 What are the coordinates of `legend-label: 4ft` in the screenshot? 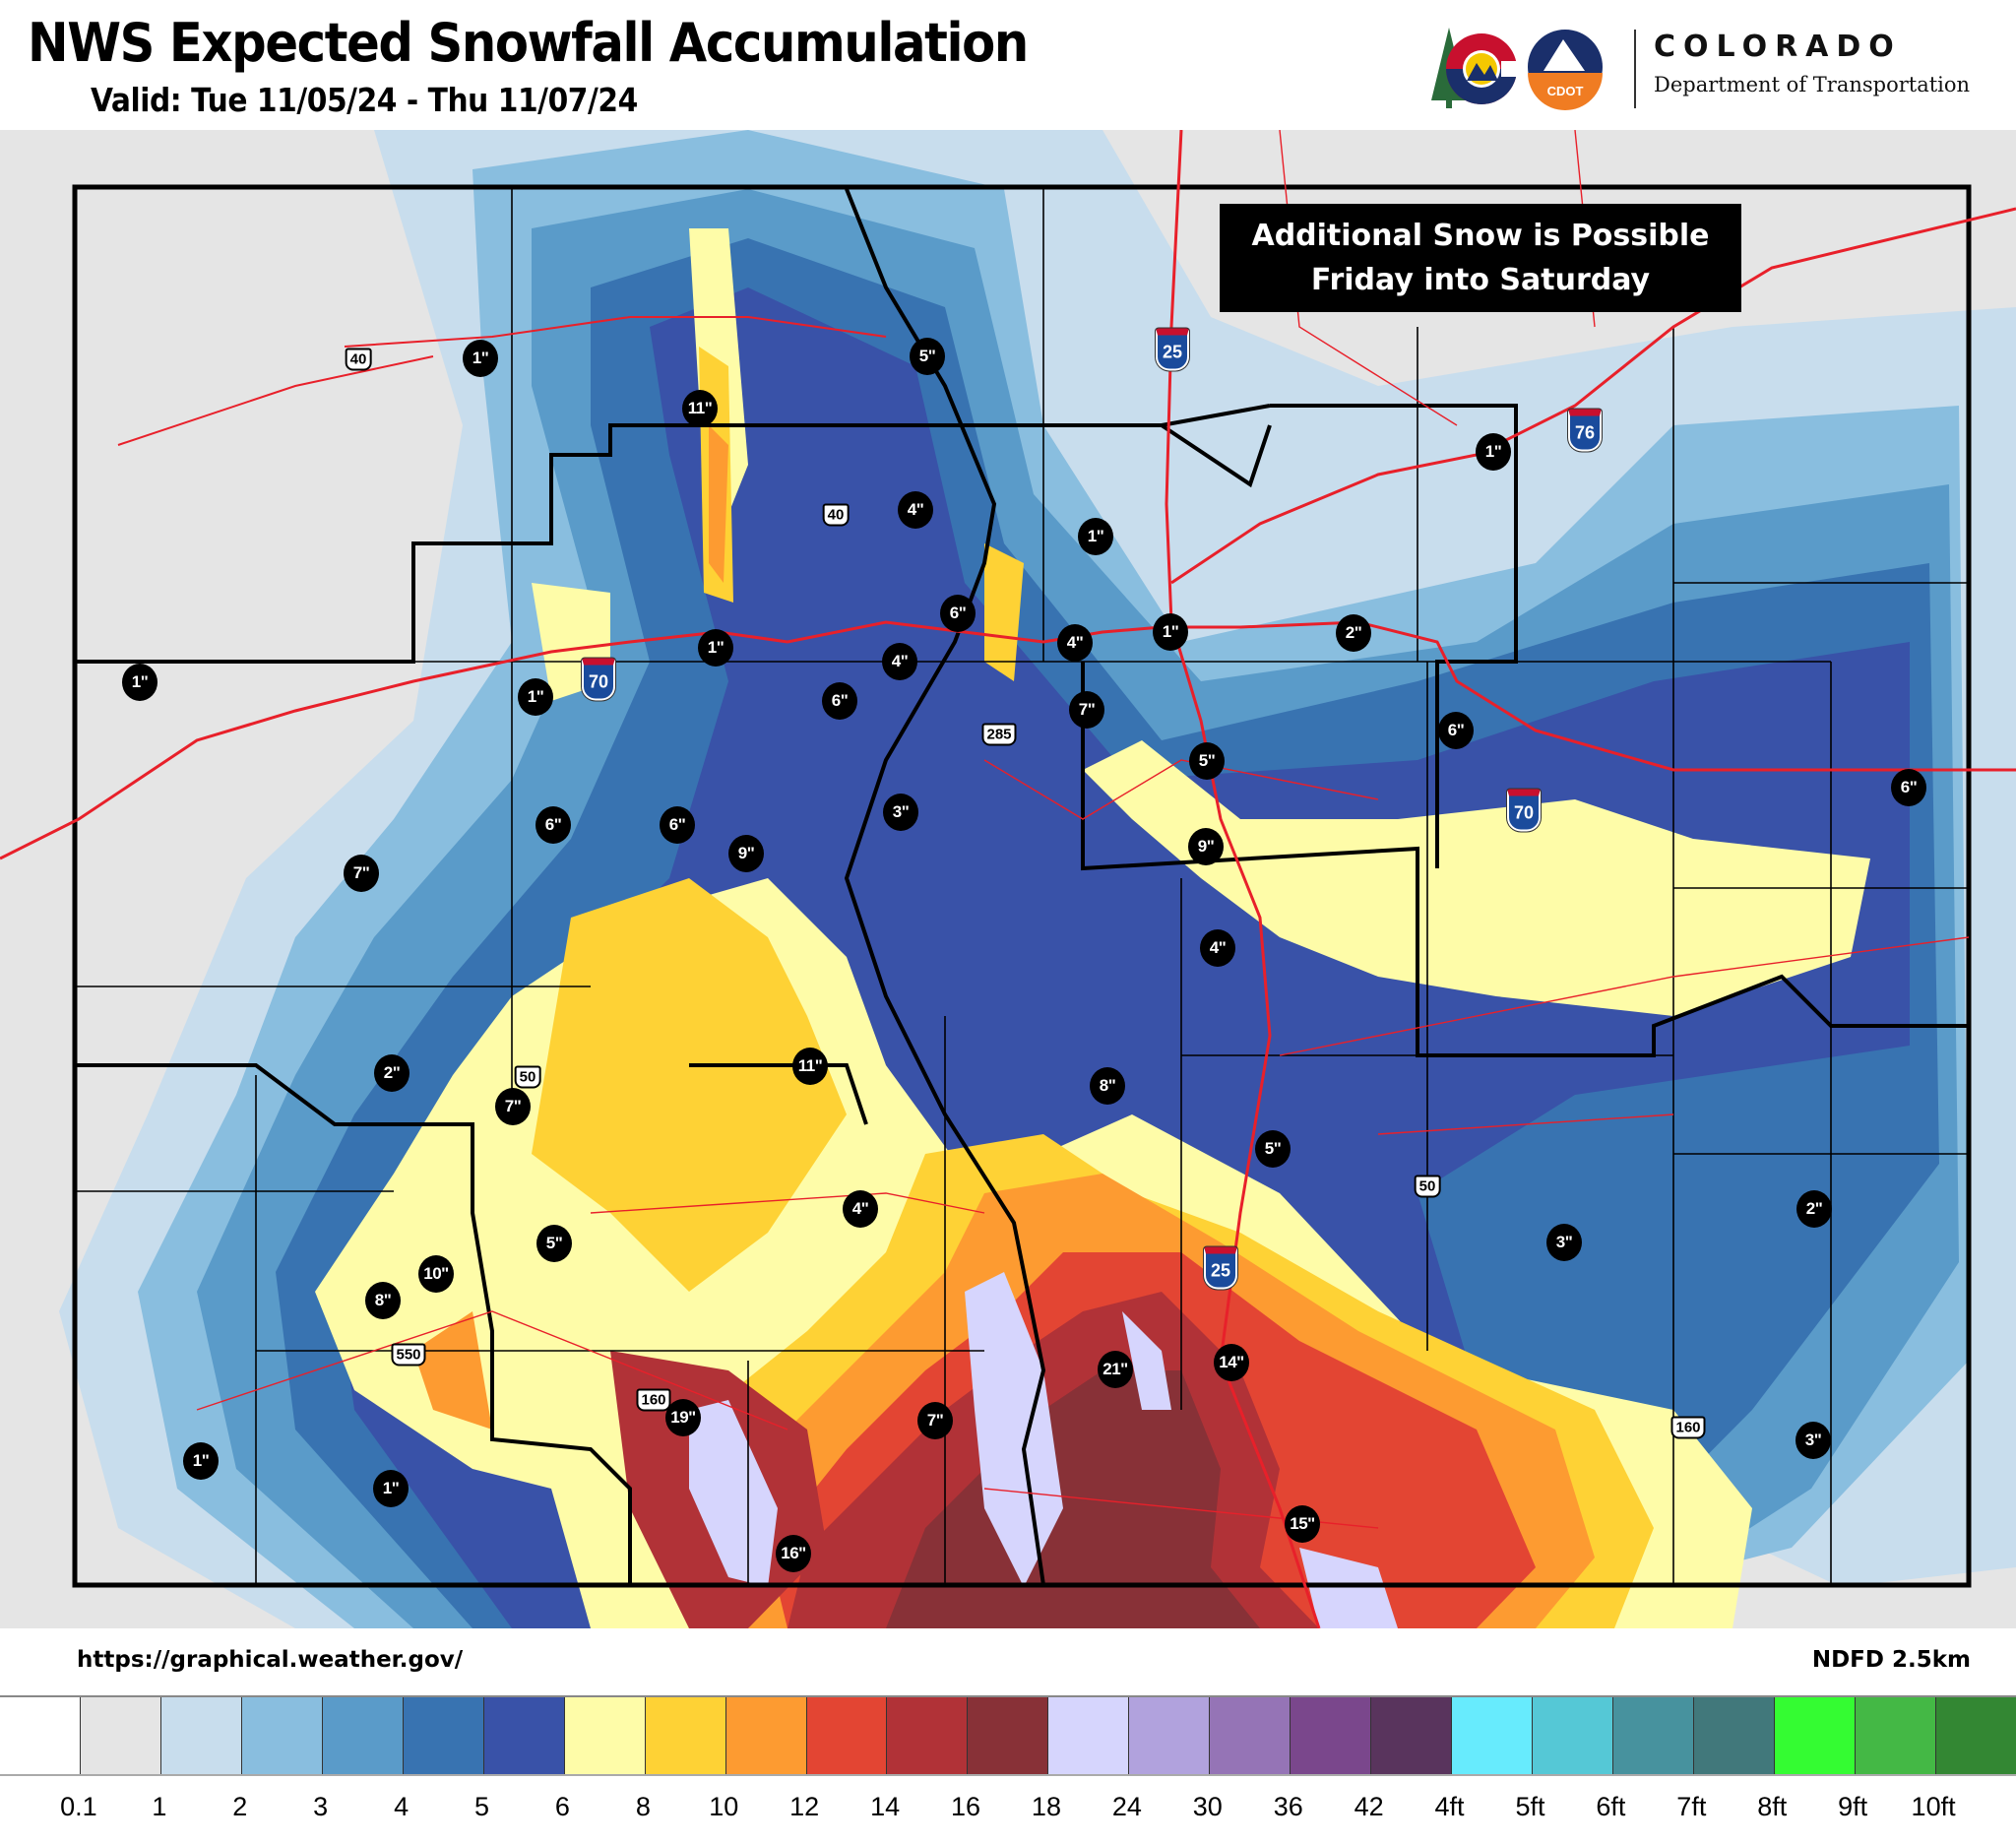 It's located at (1449, 1806).